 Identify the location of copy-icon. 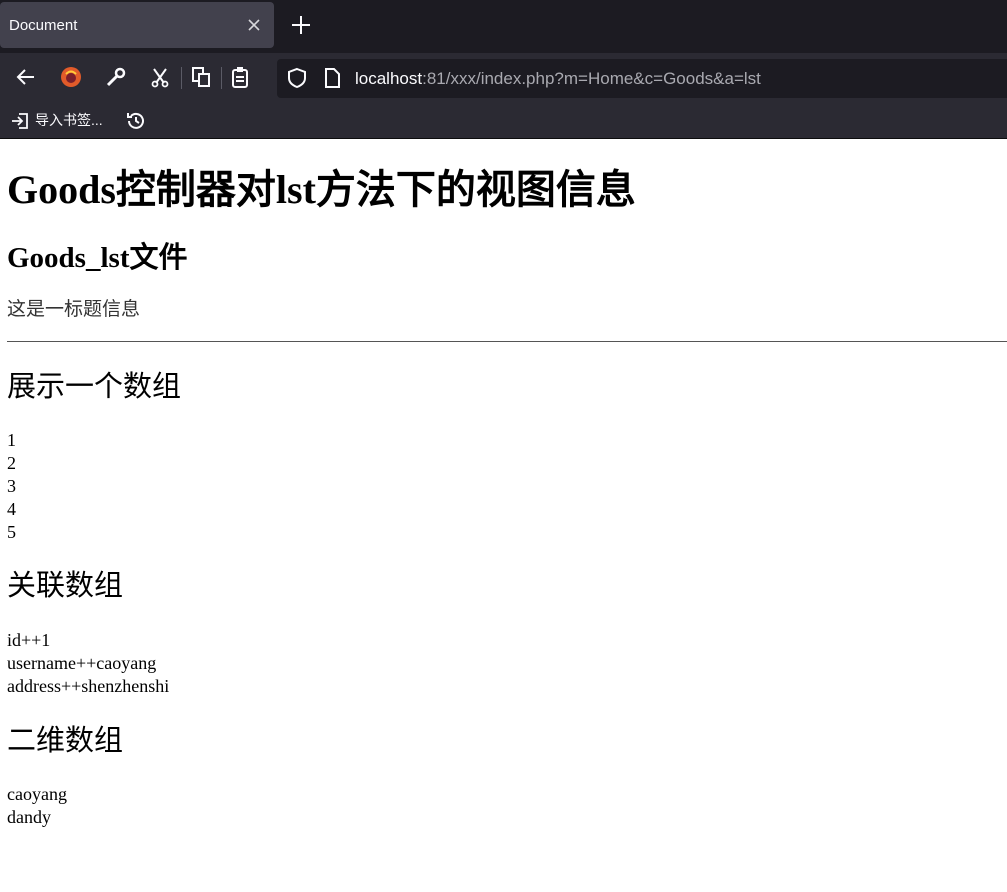
(201, 77).